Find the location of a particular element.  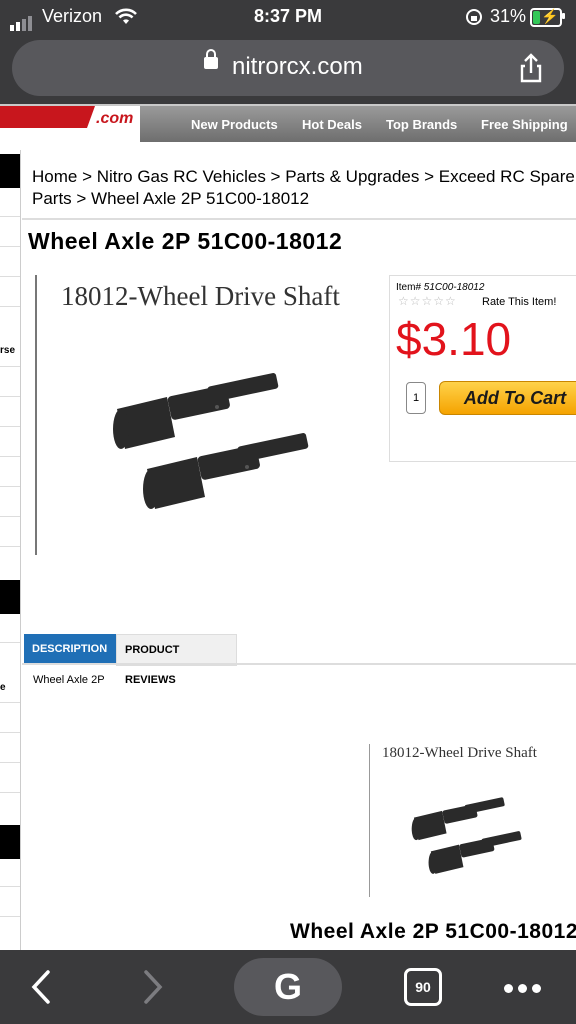

description-text: Wheel Axle 2P is located at coordinates (69, 680).